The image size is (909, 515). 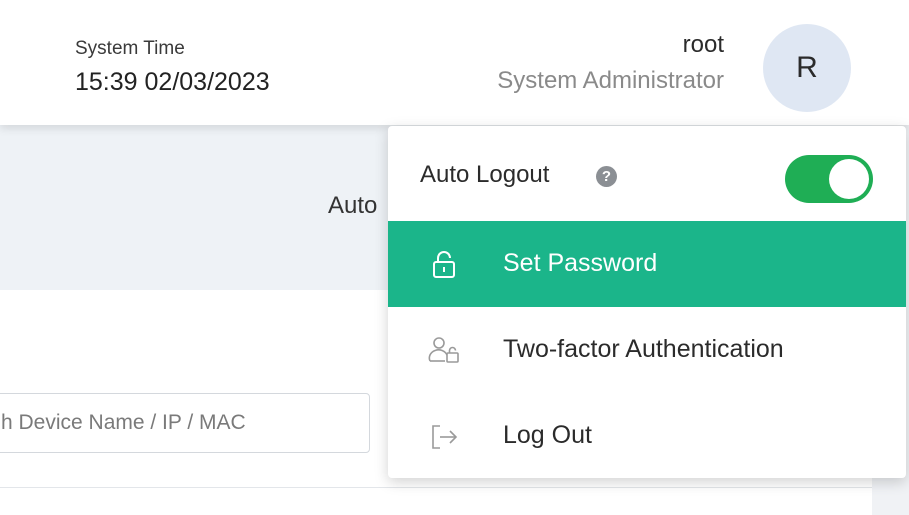 I want to click on divider, so click(x=454, y=487).